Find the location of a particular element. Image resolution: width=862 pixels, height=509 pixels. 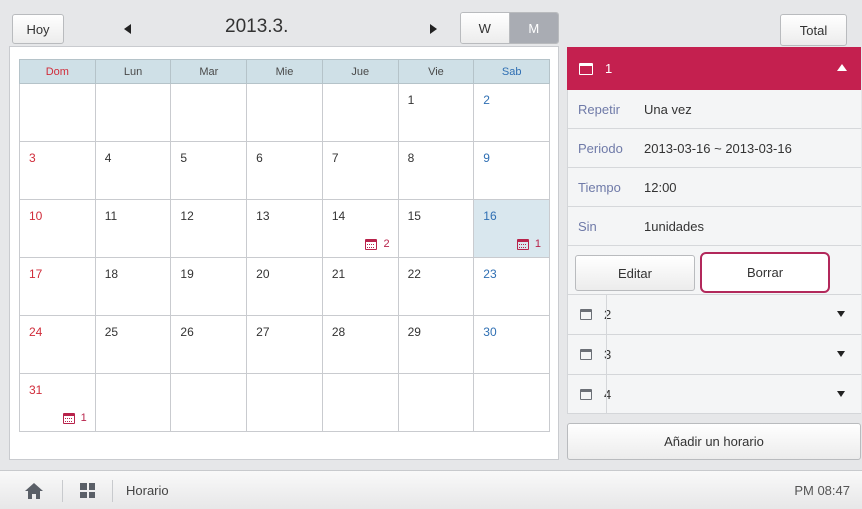

weekday-thu: Jue is located at coordinates (361, 71).